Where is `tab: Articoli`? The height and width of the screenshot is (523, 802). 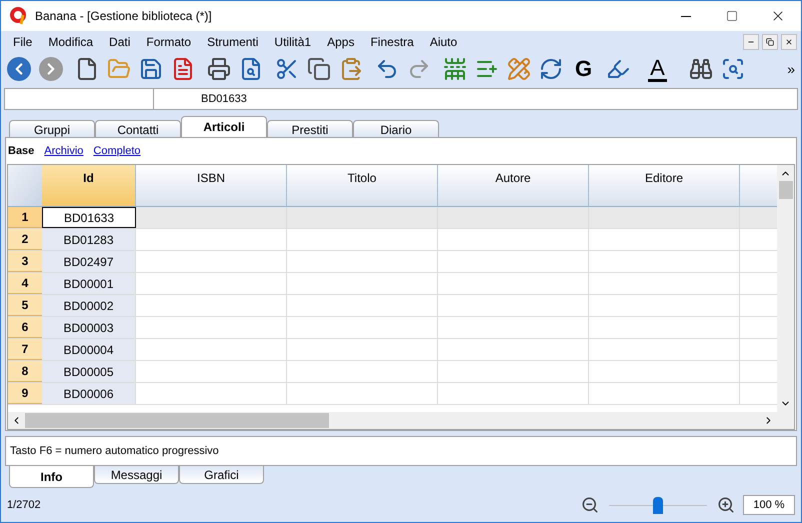 tab: Articoli is located at coordinates (224, 126).